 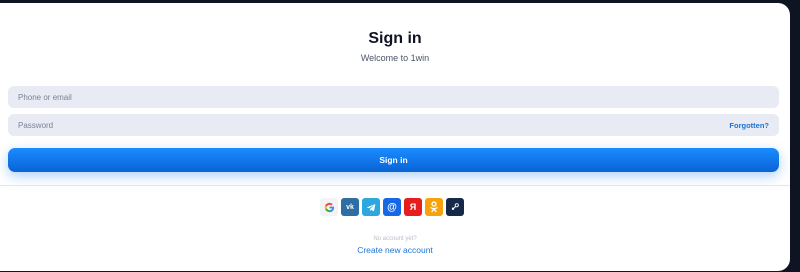 What do you see at coordinates (393, 160) in the screenshot?
I see `sign-in-button: Sign in` at bounding box center [393, 160].